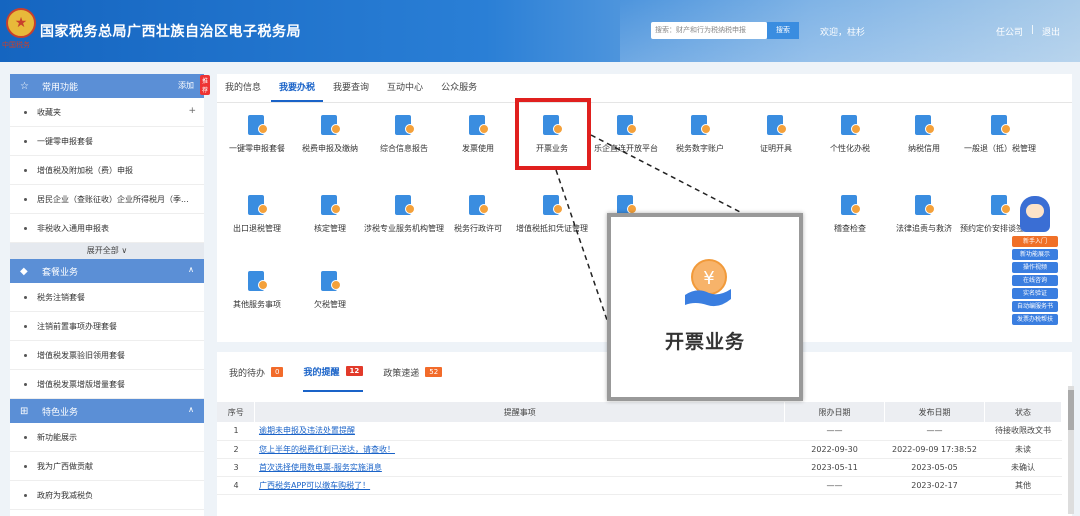 This screenshot has height=516, width=1080. Describe the element at coordinates (626, 133) in the screenshot. I see `service-item: 乐企直连开放平台` at that location.